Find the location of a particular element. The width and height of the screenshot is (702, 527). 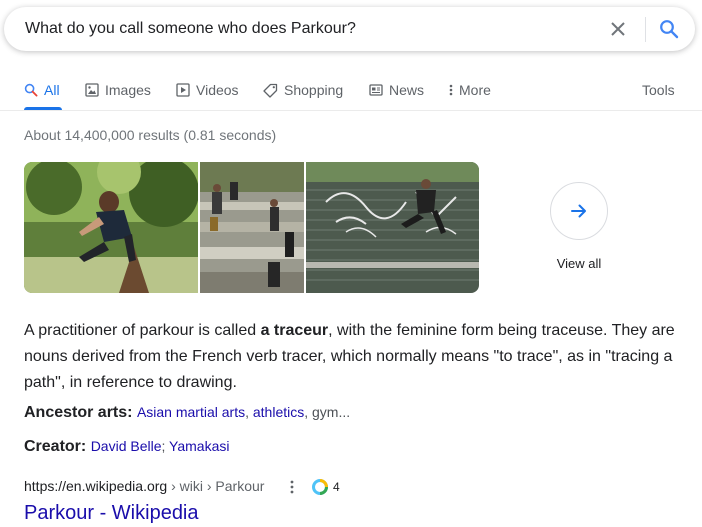

ancestor-arts-label: Ancestor arts: is located at coordinates (78, 412).